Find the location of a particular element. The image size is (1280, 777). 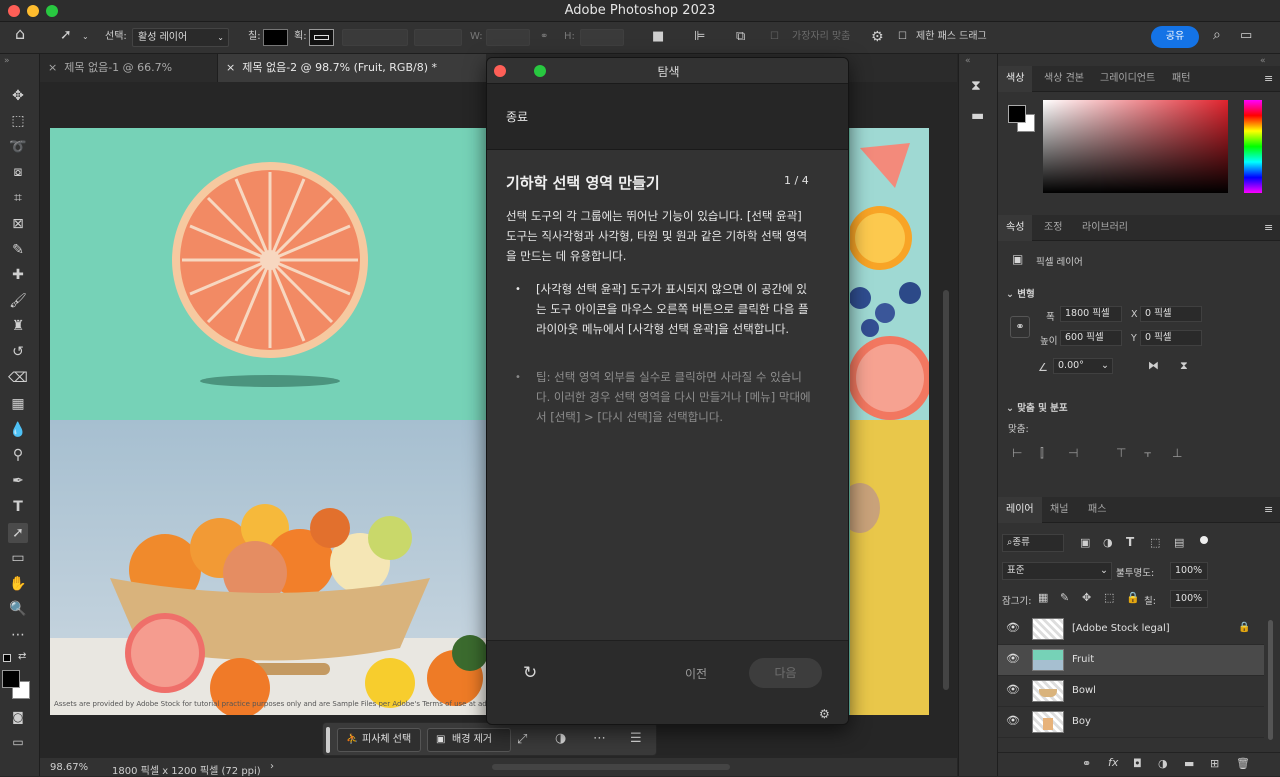

stroke-width-field is located at coordinates (375, 37).